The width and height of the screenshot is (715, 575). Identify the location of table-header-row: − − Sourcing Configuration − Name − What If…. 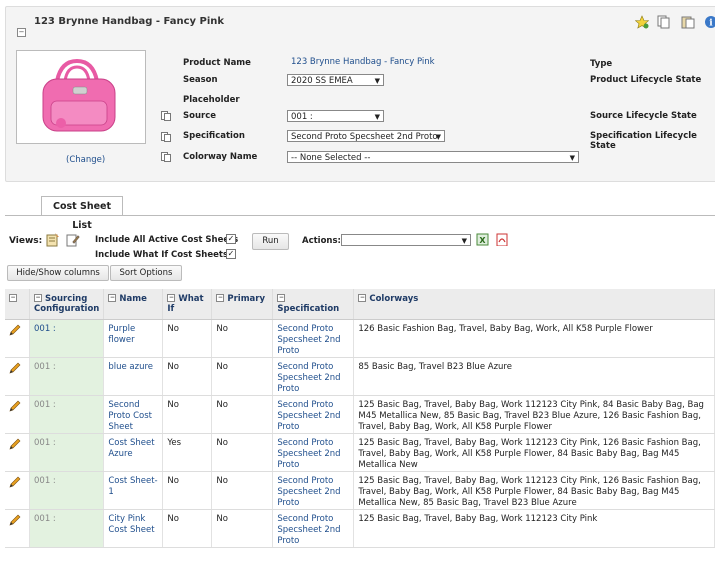
(360, 304).